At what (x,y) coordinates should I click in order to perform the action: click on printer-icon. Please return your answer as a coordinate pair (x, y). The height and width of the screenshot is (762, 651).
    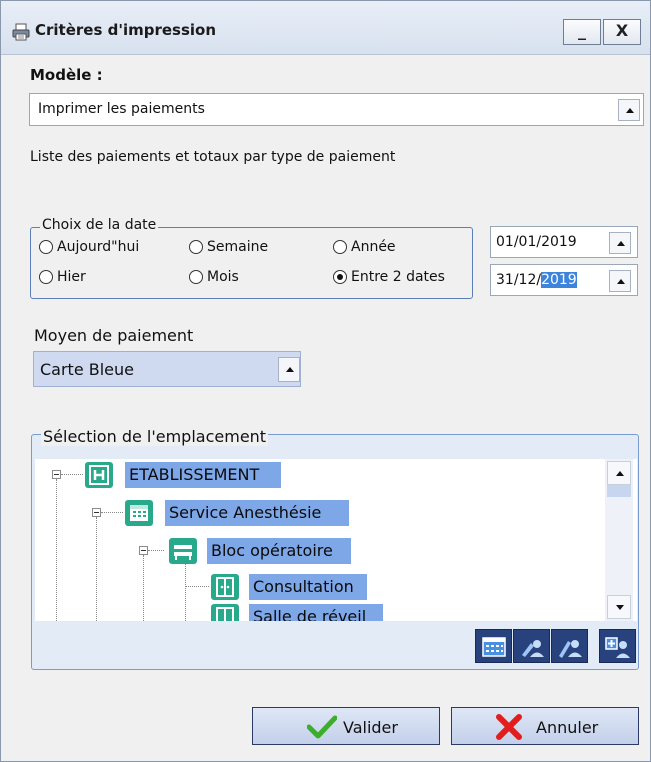
    Looking at the image, I should click on (21, 32).